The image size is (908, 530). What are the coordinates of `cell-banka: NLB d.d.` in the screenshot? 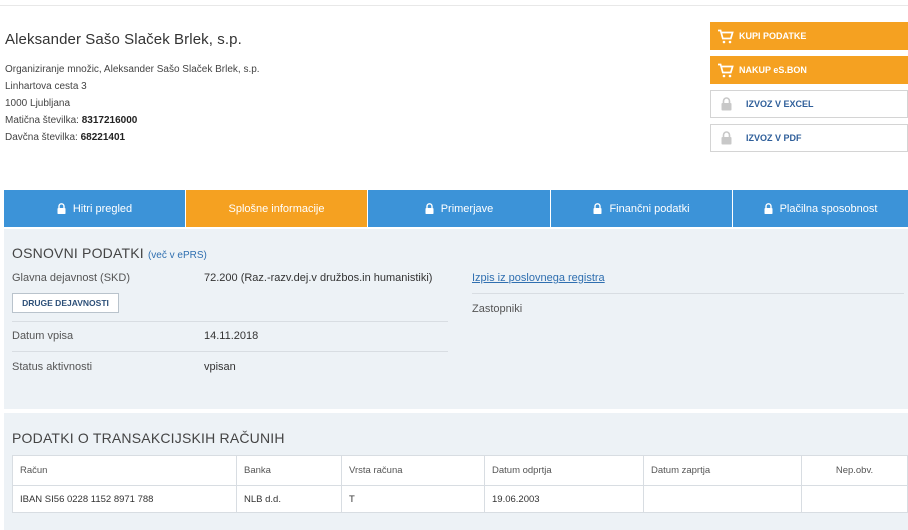 It's located at (289, 499).